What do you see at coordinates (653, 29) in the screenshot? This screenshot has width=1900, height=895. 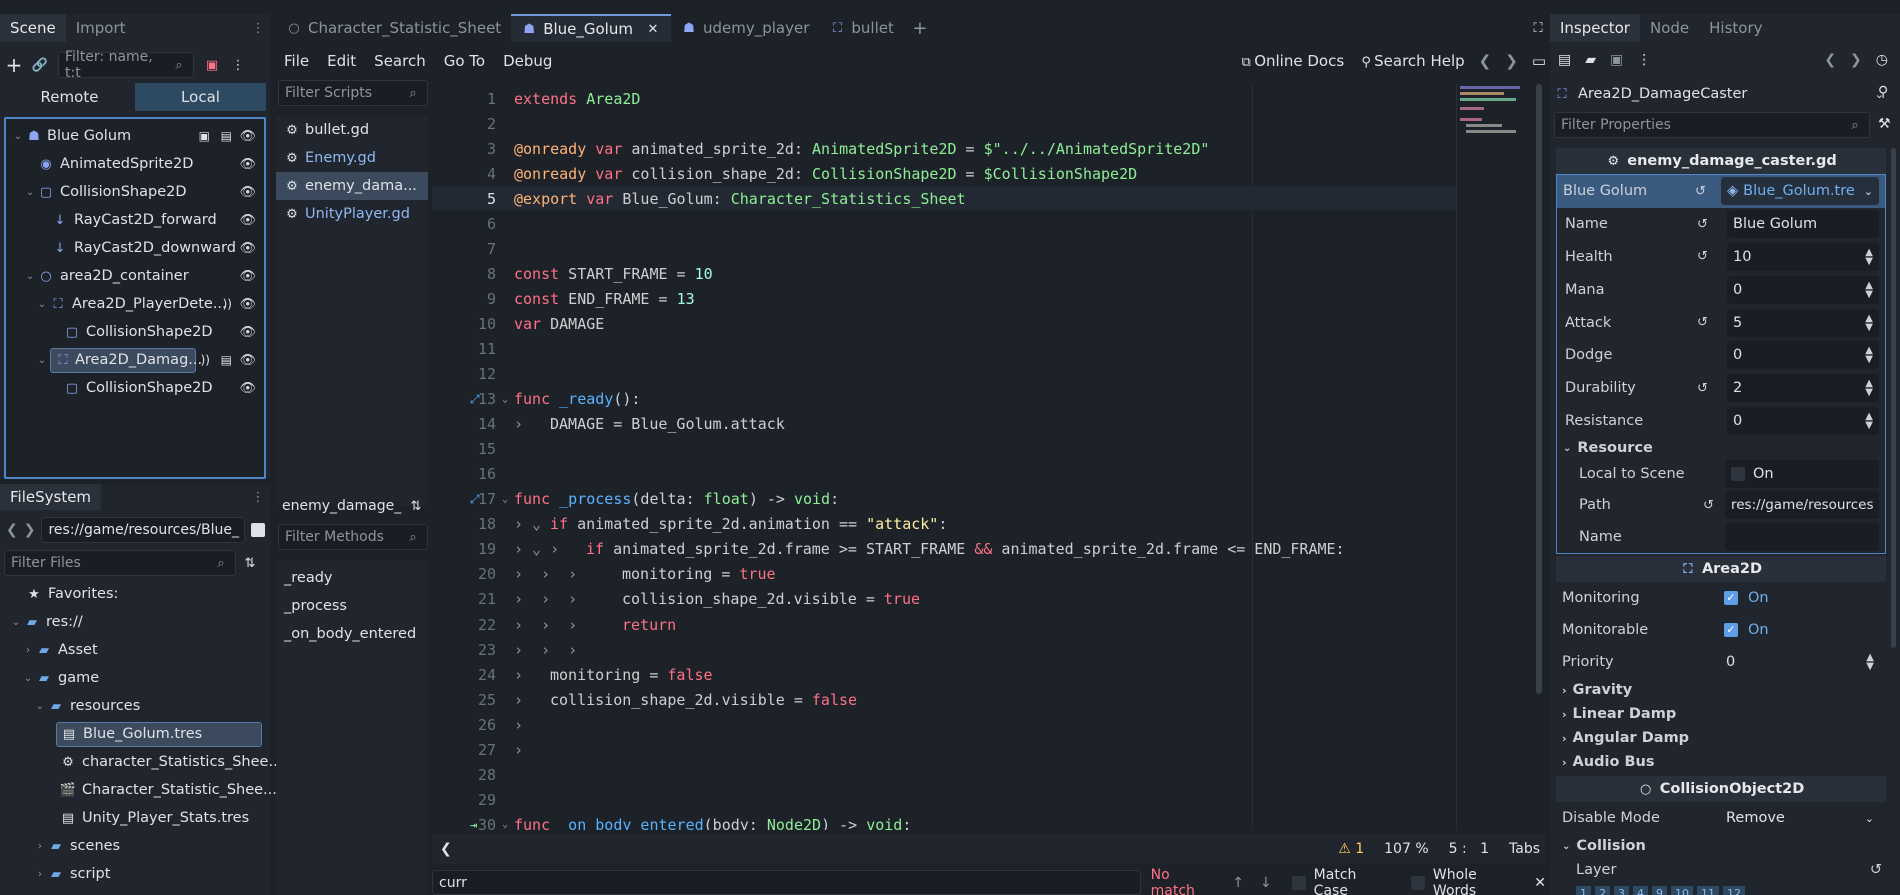 I see `close-icon: ✕` at bounding box center [653, 29].